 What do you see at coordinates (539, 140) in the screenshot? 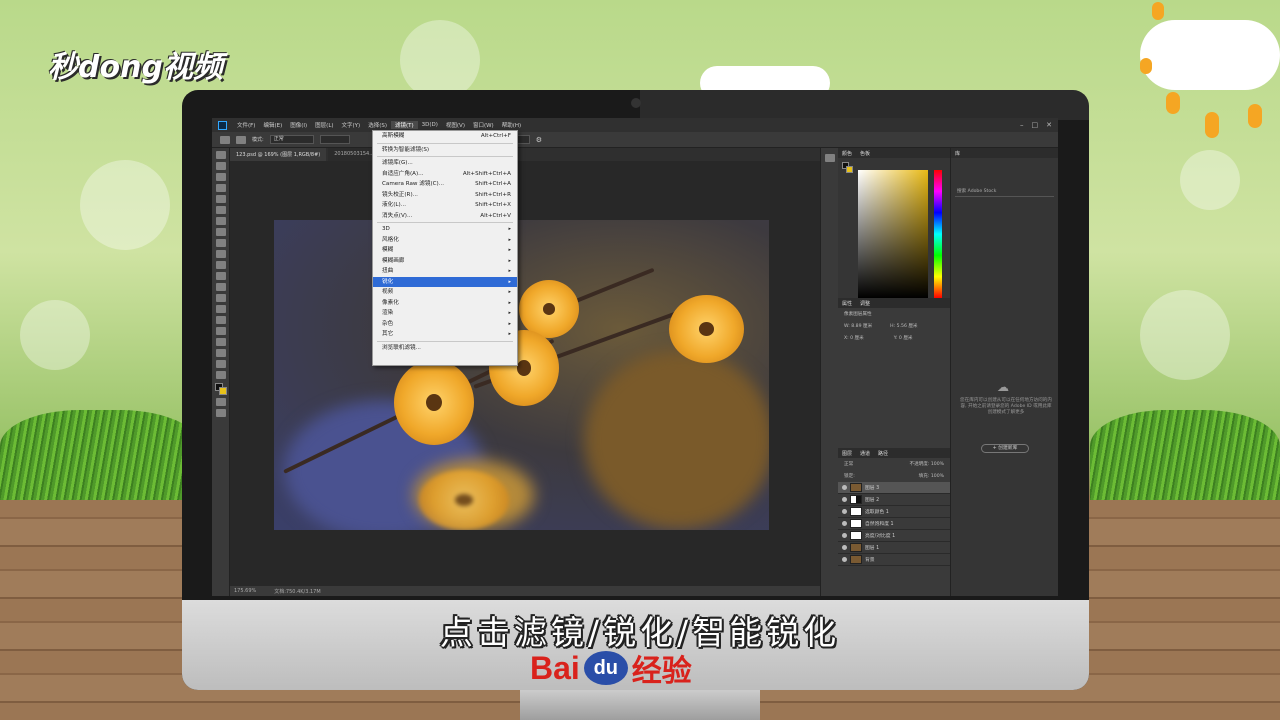
I see `settings-icon: ⚙` at bounding box center [539, 140].